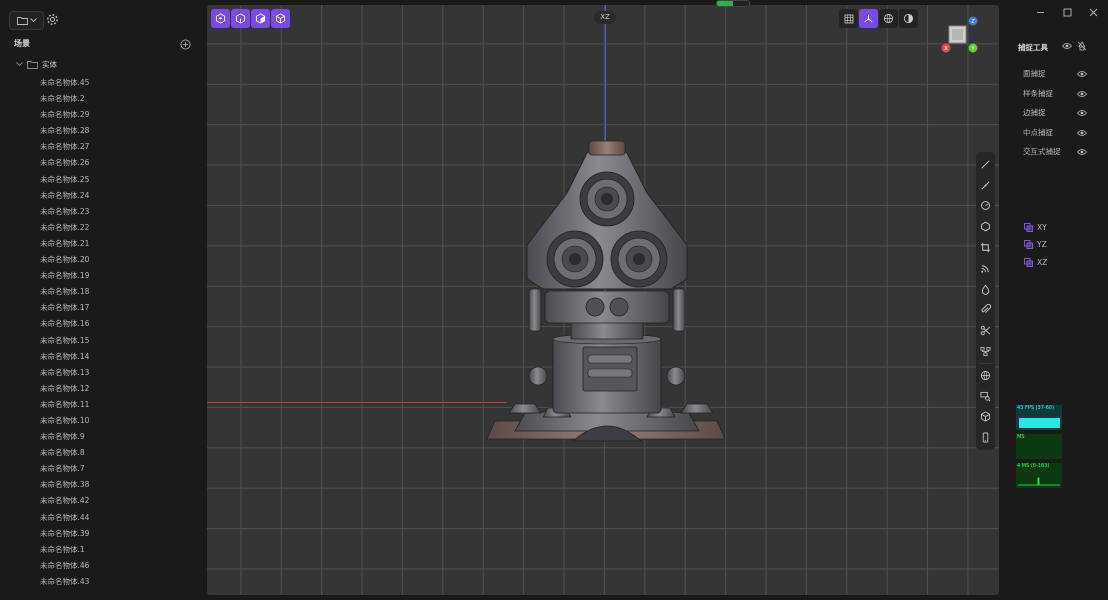 The image size is (1108, 600). I want to click on shading-button, so click(908, 18).